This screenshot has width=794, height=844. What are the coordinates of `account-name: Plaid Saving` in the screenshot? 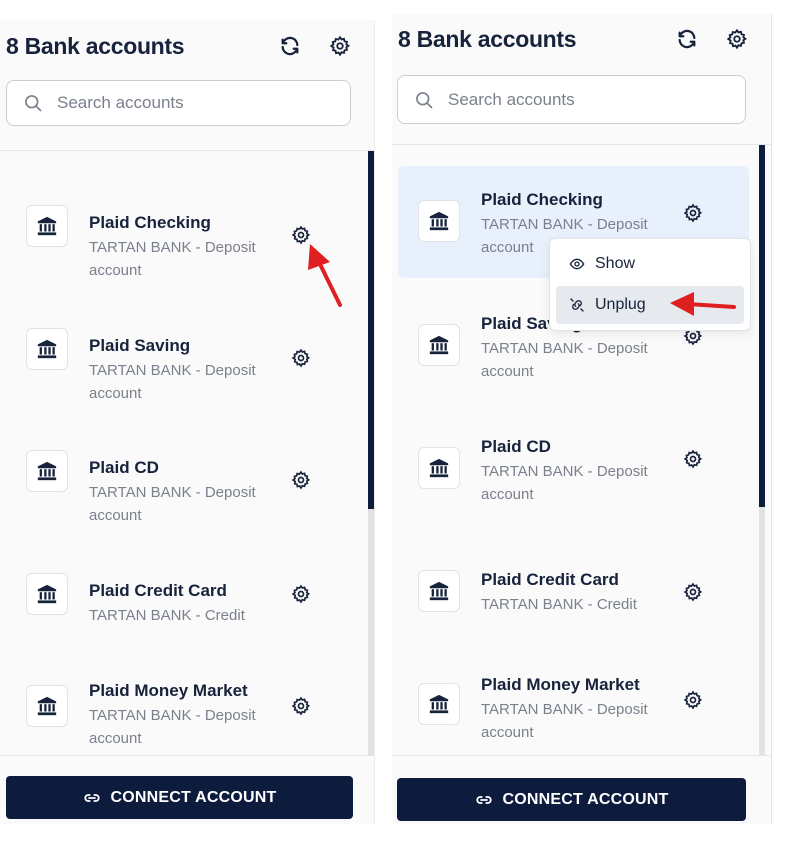 It's located at (140, 345).